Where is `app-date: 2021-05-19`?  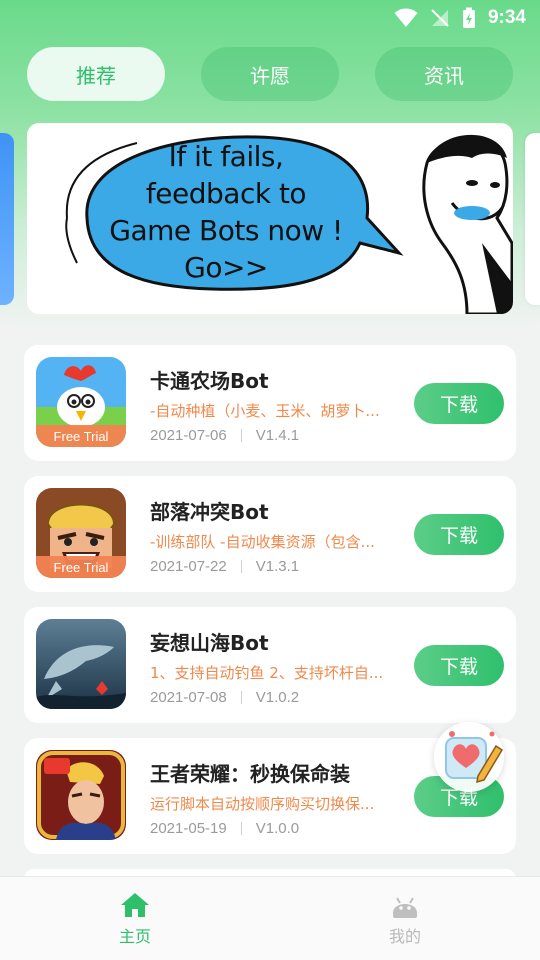
app-date: 2021-05-19 is located at coordinates (188, 828).